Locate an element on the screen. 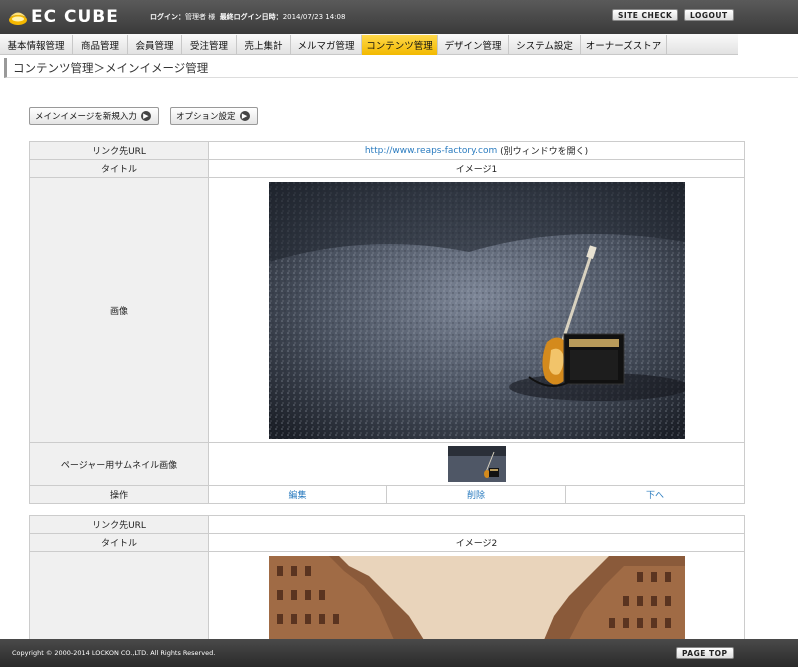 This screenshot has width=798, height=667. nav-contents: コンテンツ管理 is located at coordinates (400, 45).